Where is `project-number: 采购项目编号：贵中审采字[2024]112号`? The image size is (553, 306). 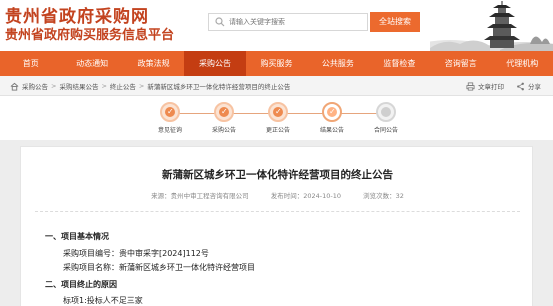 project-number: 采购项目编号：贵中审采字[2024]112号 is located at coordinates (136, 253).